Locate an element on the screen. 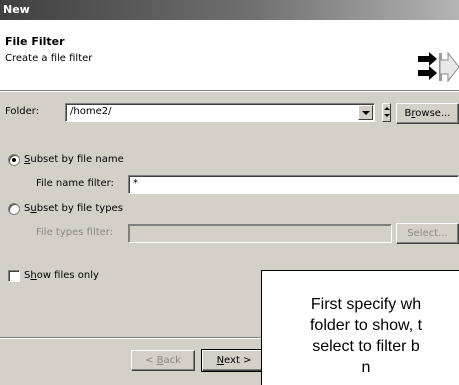 The width and height of the screenshot is (459, 385). window-title: New is located at coordinates (16, 9).